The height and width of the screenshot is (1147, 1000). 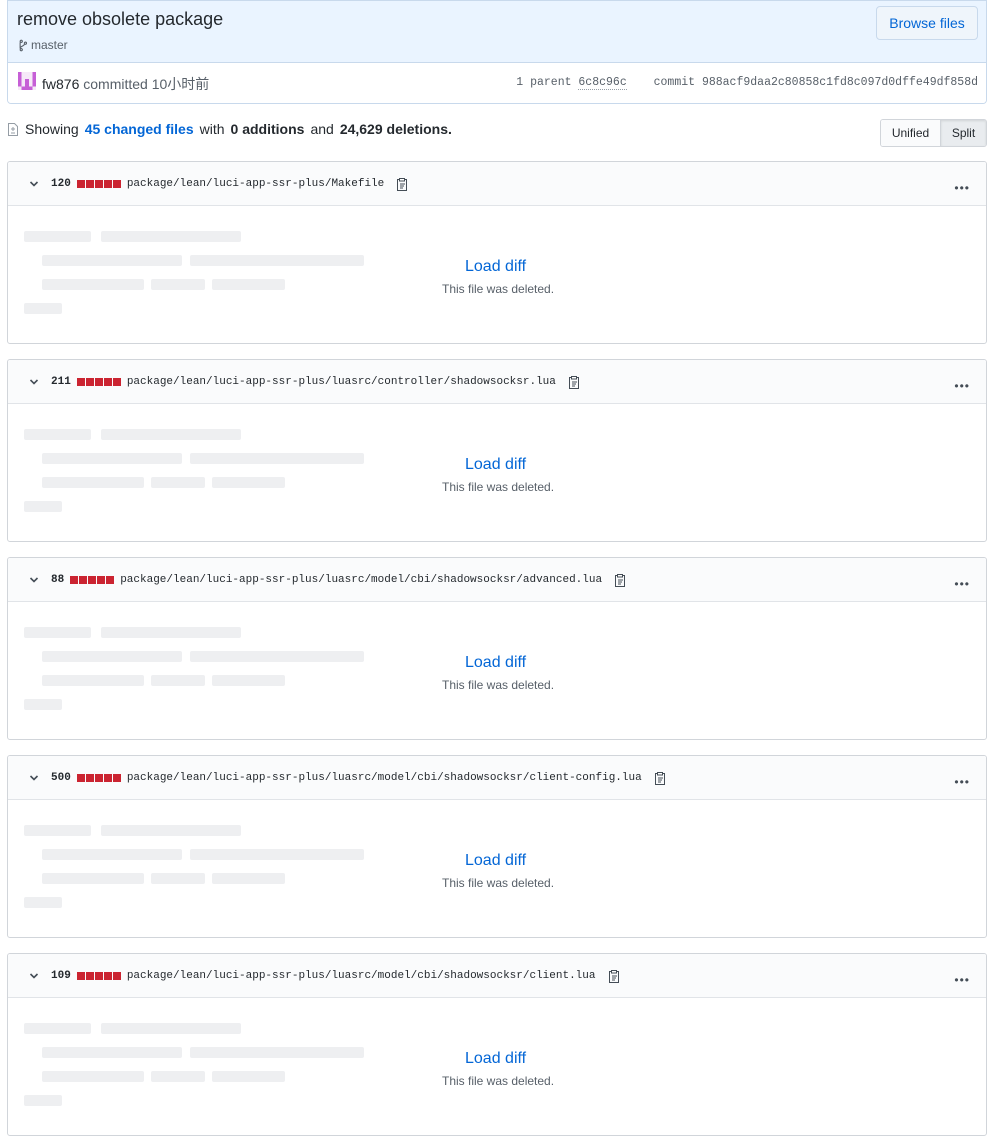 What do you see at coordinates (255, 184) in the screenshot?
I see `file-path-link: package/lean/luci-app-ssr-plus/Makefile` at bounding box center [255, 184].